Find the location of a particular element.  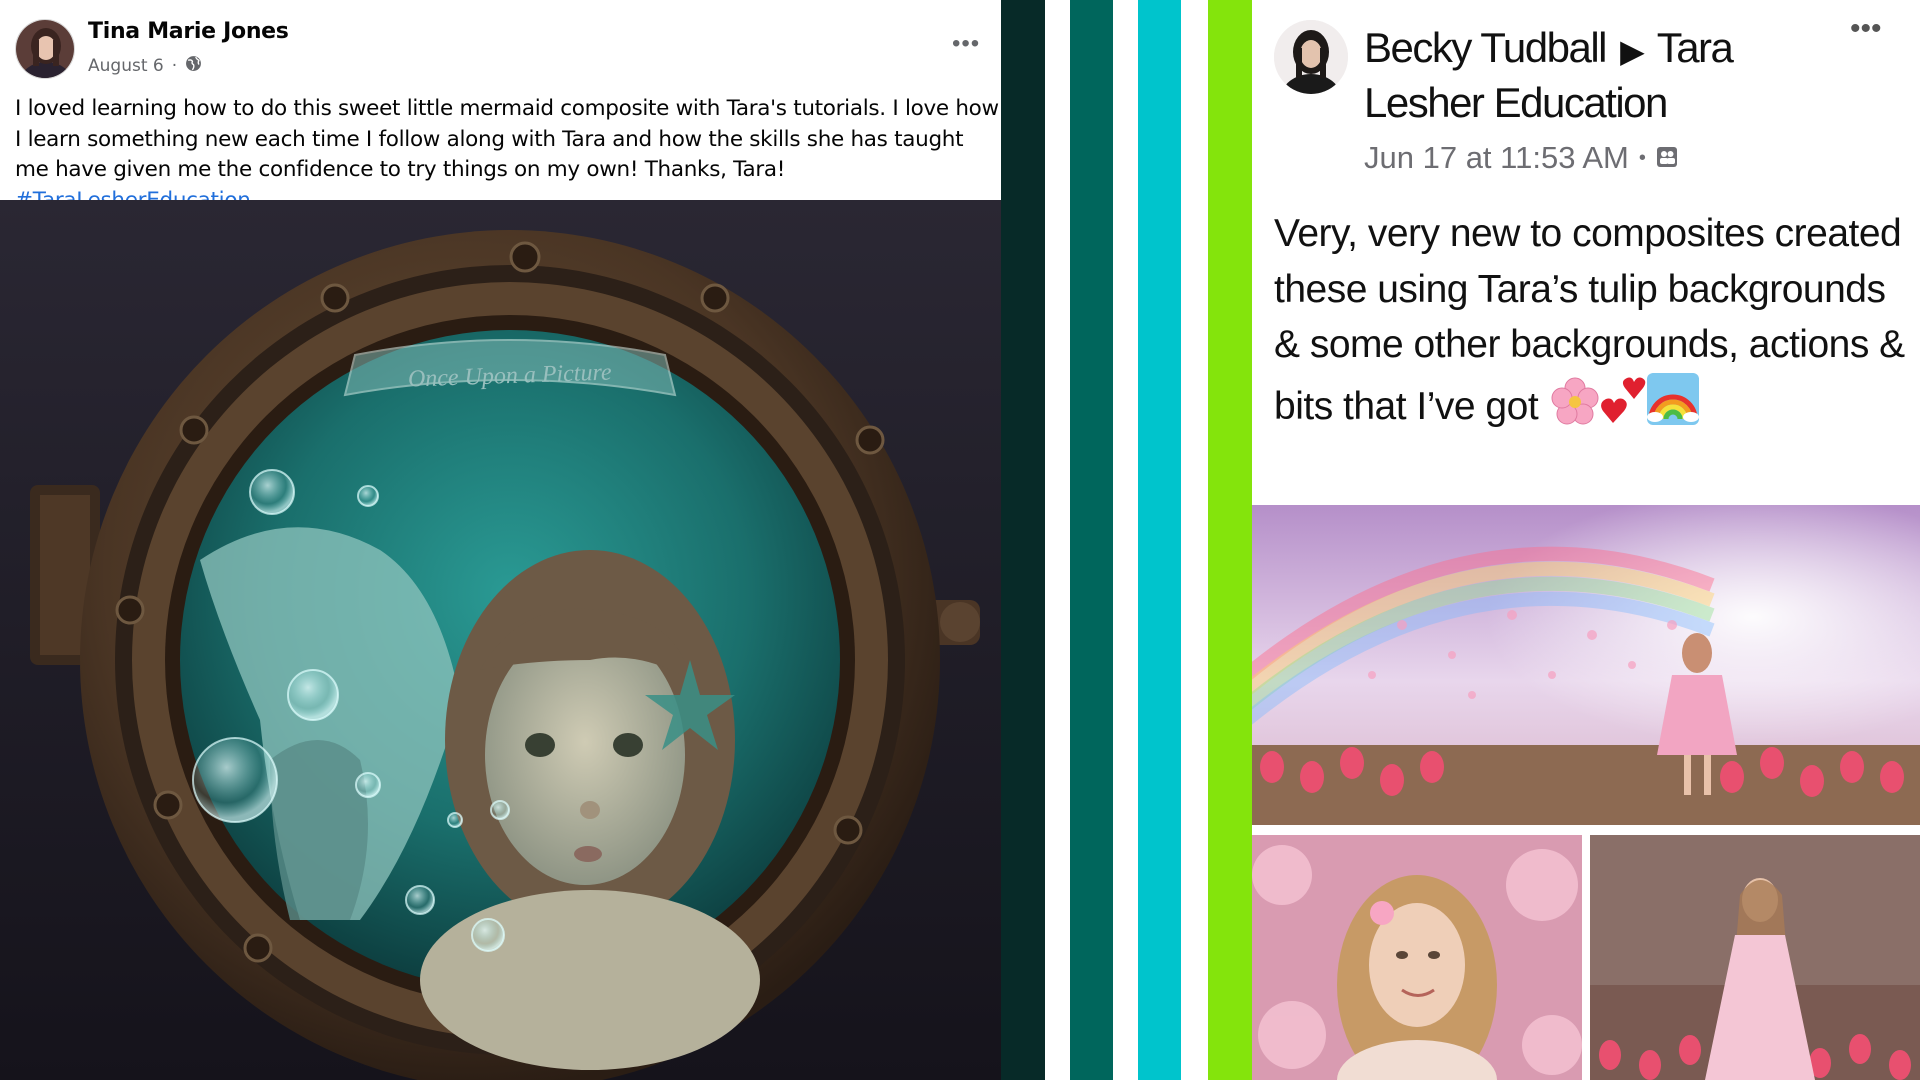

post-time: Jun 17 at 11:53 AM is located at coordinates (1496, 158).